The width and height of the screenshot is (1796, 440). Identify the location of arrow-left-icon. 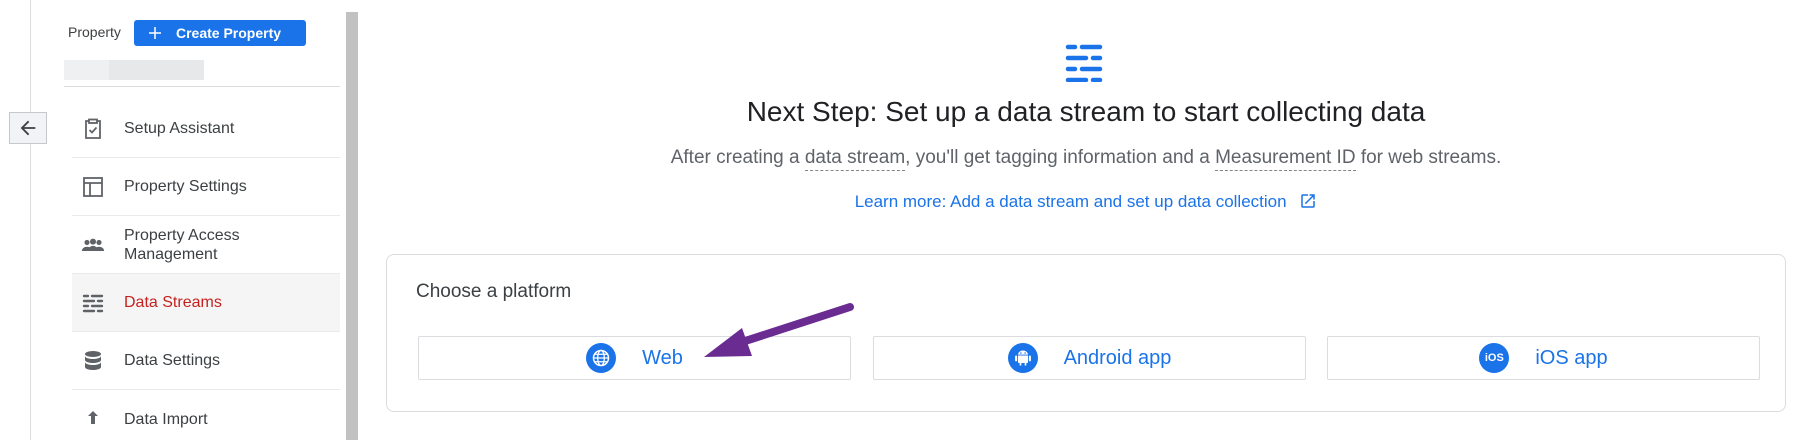
(28, 128).